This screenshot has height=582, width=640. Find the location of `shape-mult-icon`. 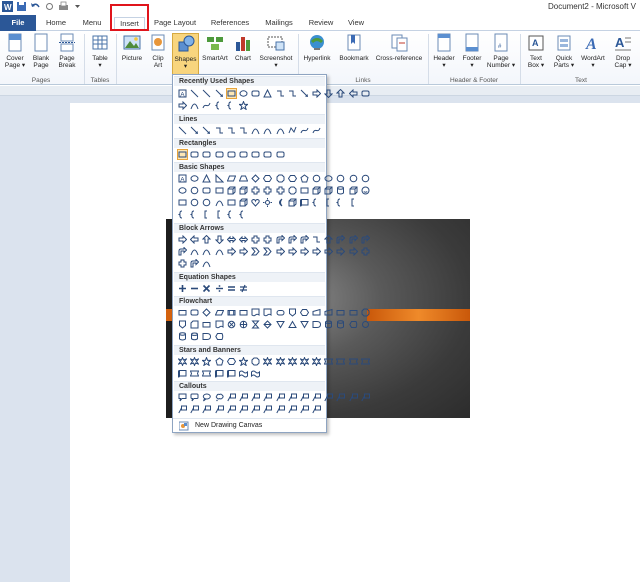

shape-mult-icon is located at coordinates (206, 288).